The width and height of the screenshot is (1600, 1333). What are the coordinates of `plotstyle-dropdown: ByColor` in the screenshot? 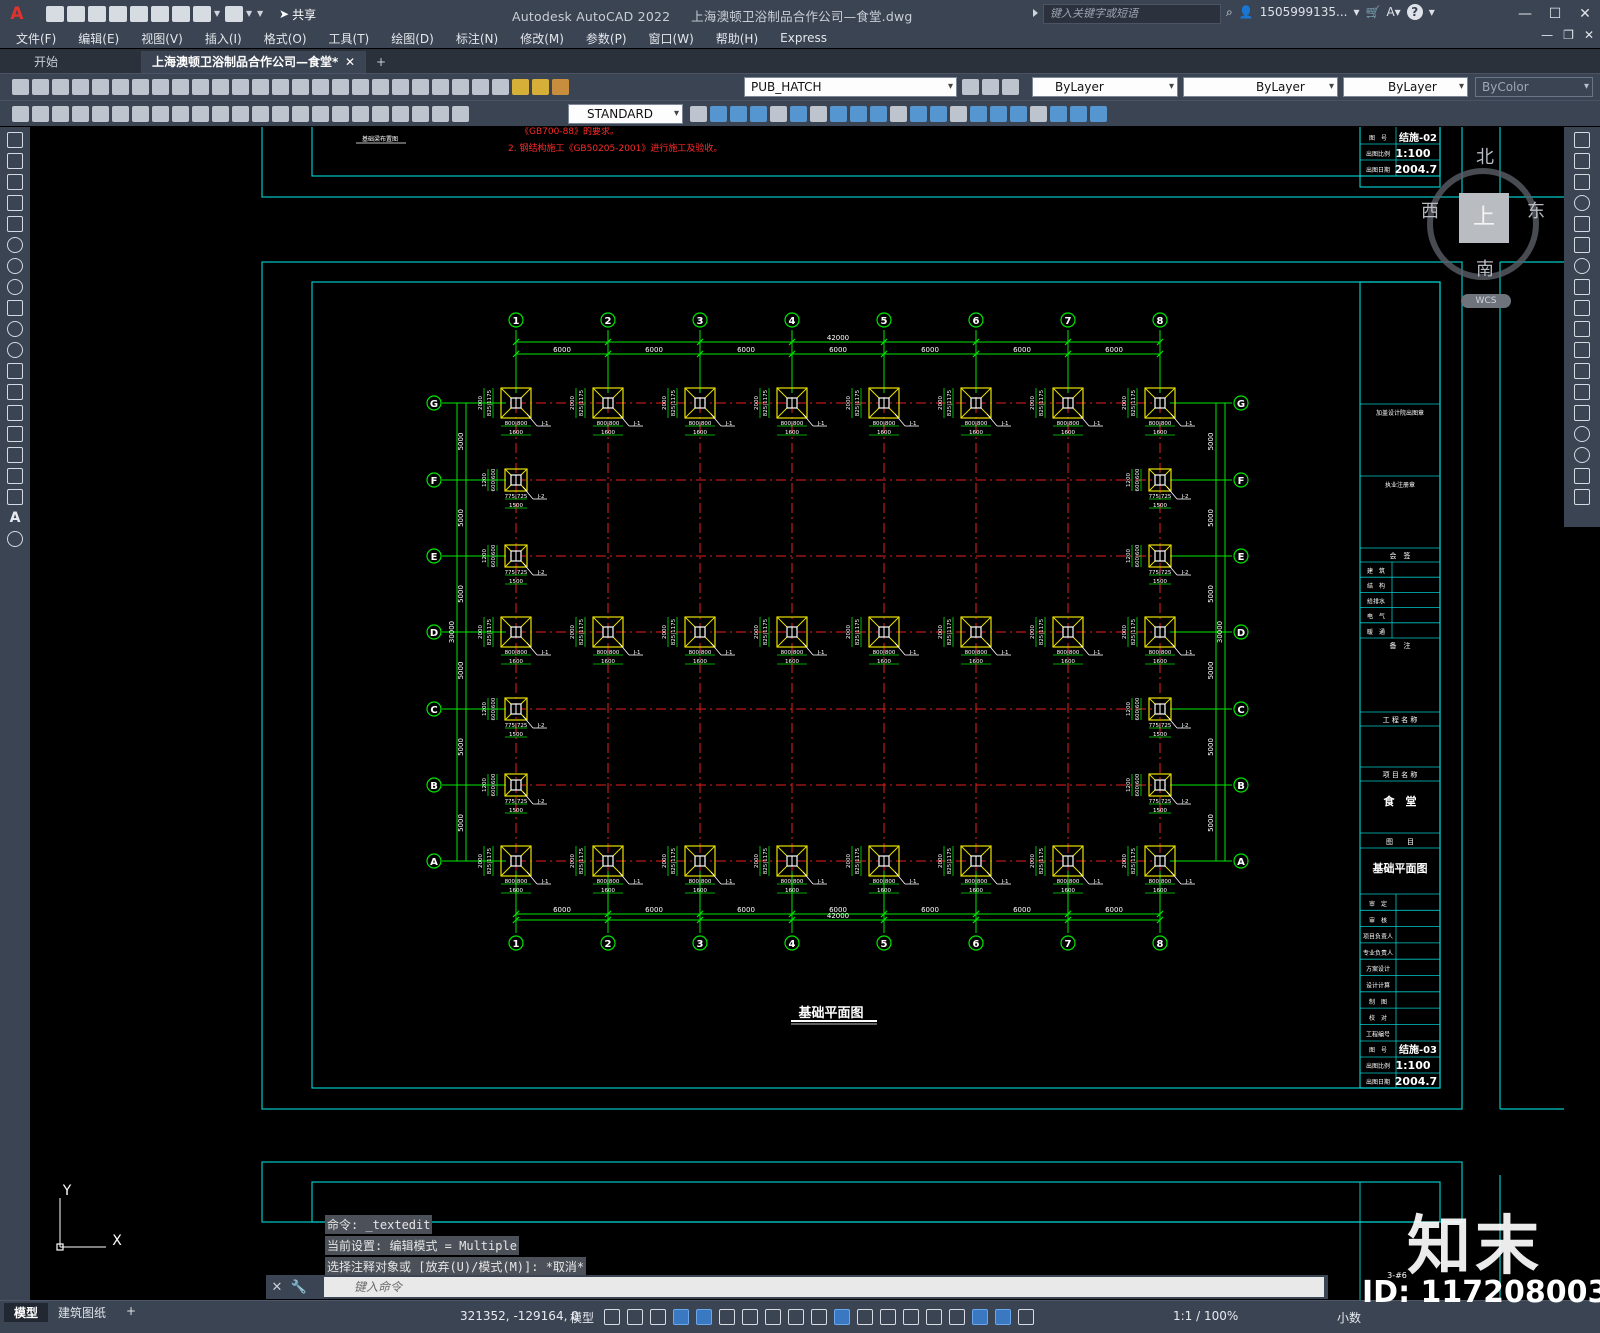 It's located at (1534, 87).